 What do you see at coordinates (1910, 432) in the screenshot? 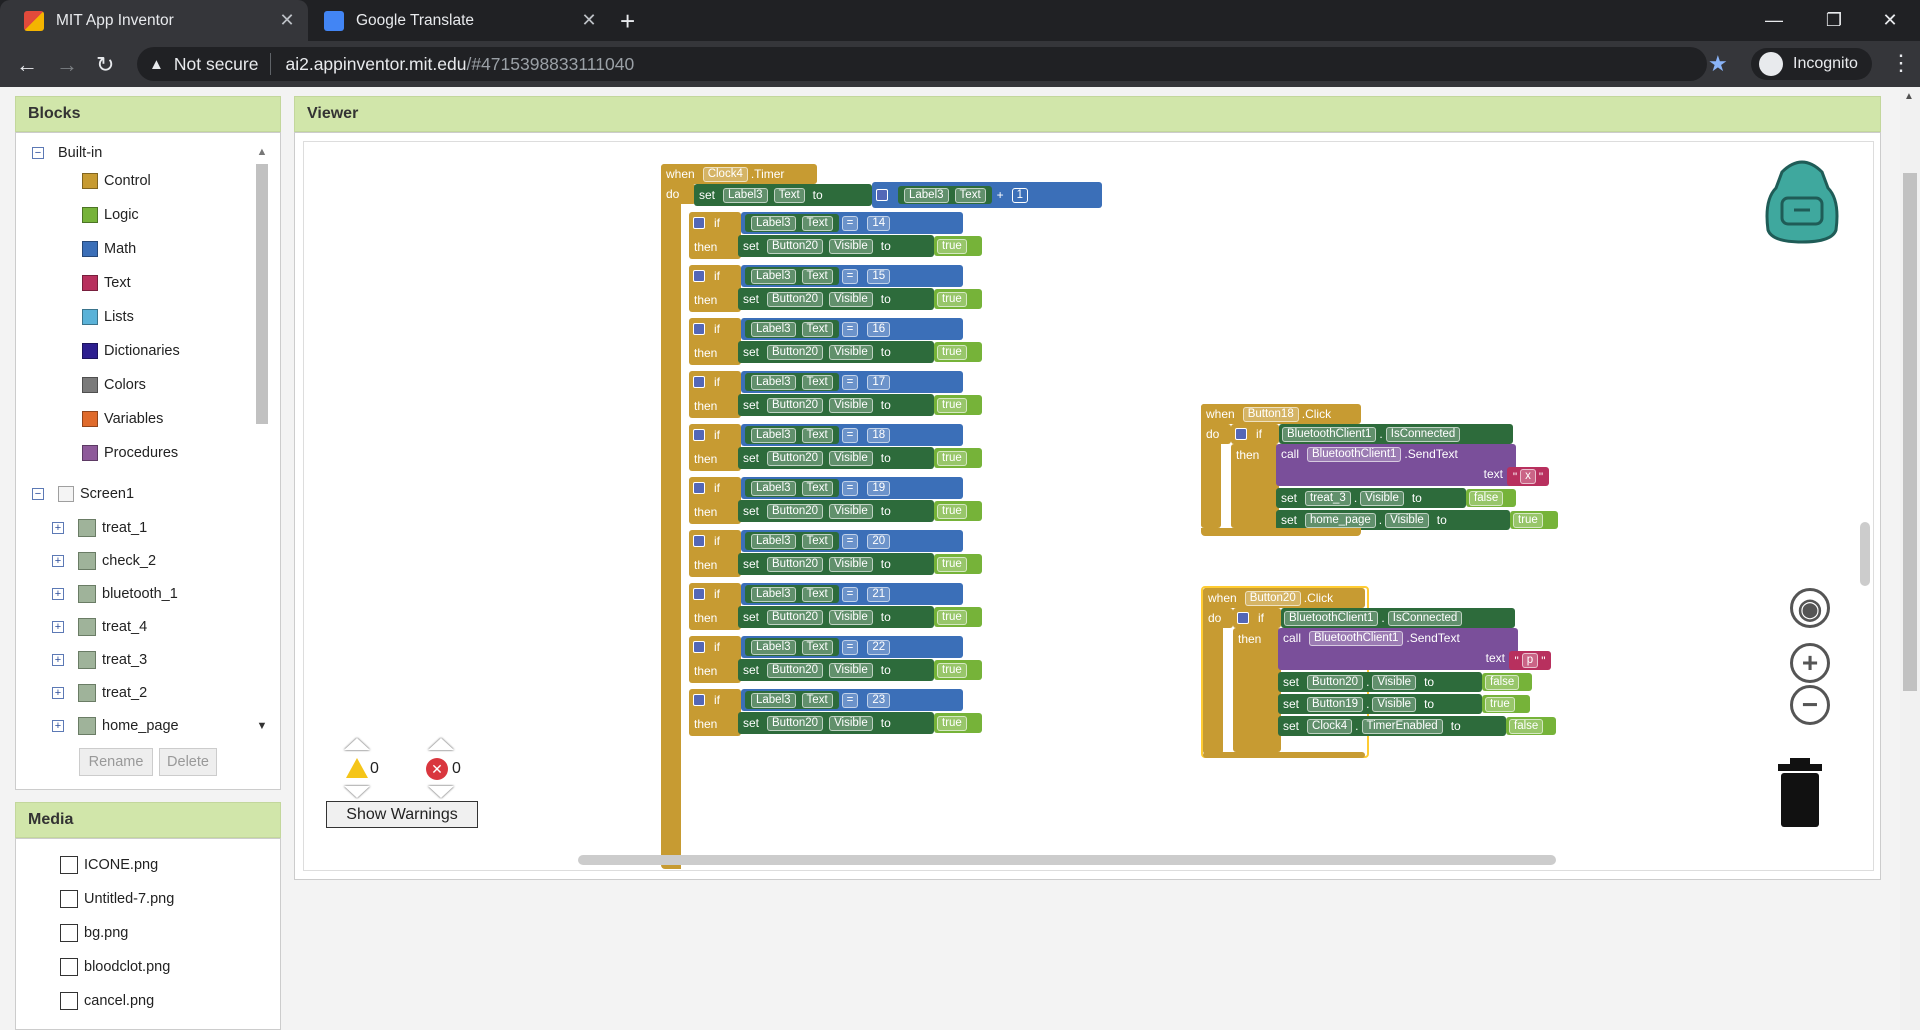
I see `page-scroll-thumb` at bounding box center [1910, 432].